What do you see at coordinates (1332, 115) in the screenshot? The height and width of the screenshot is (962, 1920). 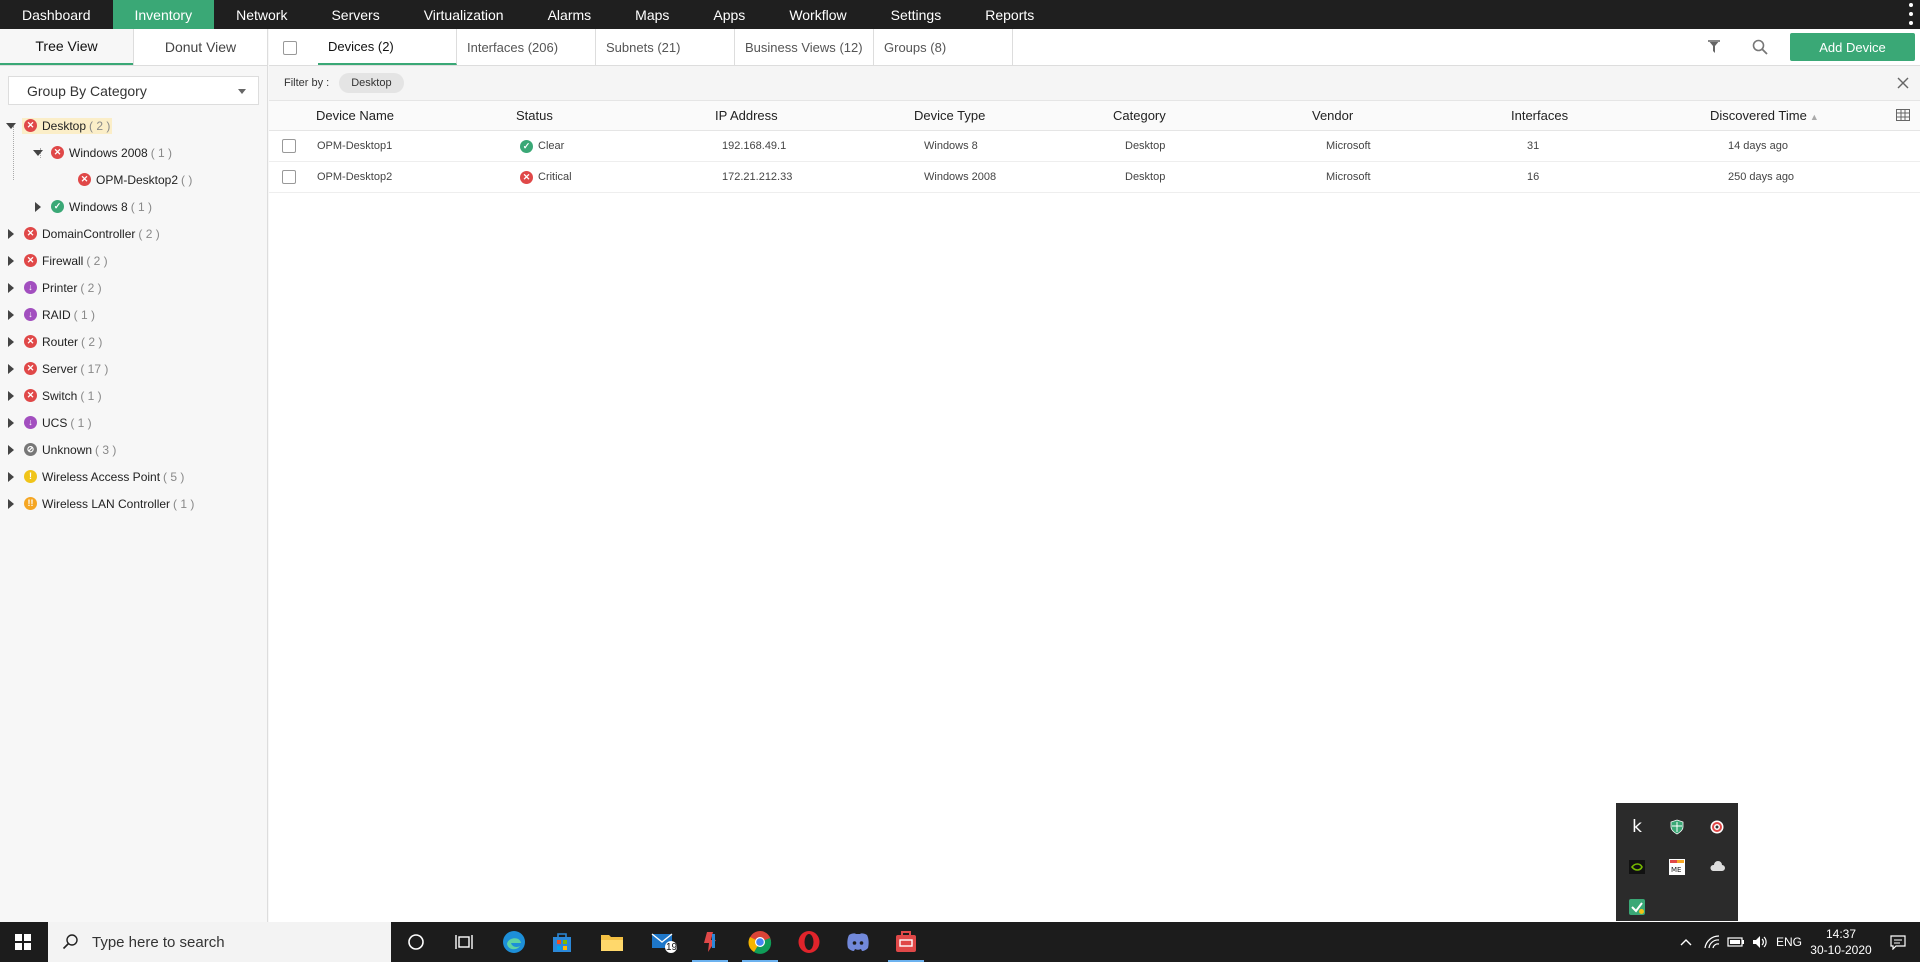 I see `column-header-vendor: Vendor` at bounding box center [1332, 115].